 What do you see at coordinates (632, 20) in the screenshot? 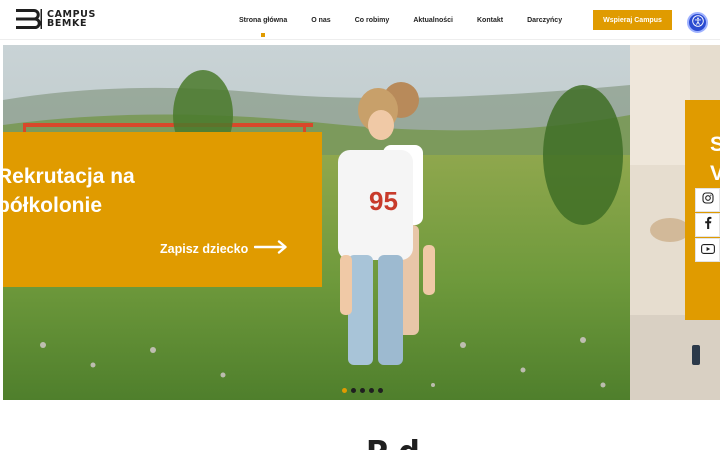
I see `support-campus-button: Wspieraj Campus` at bounding box center [632, 20].